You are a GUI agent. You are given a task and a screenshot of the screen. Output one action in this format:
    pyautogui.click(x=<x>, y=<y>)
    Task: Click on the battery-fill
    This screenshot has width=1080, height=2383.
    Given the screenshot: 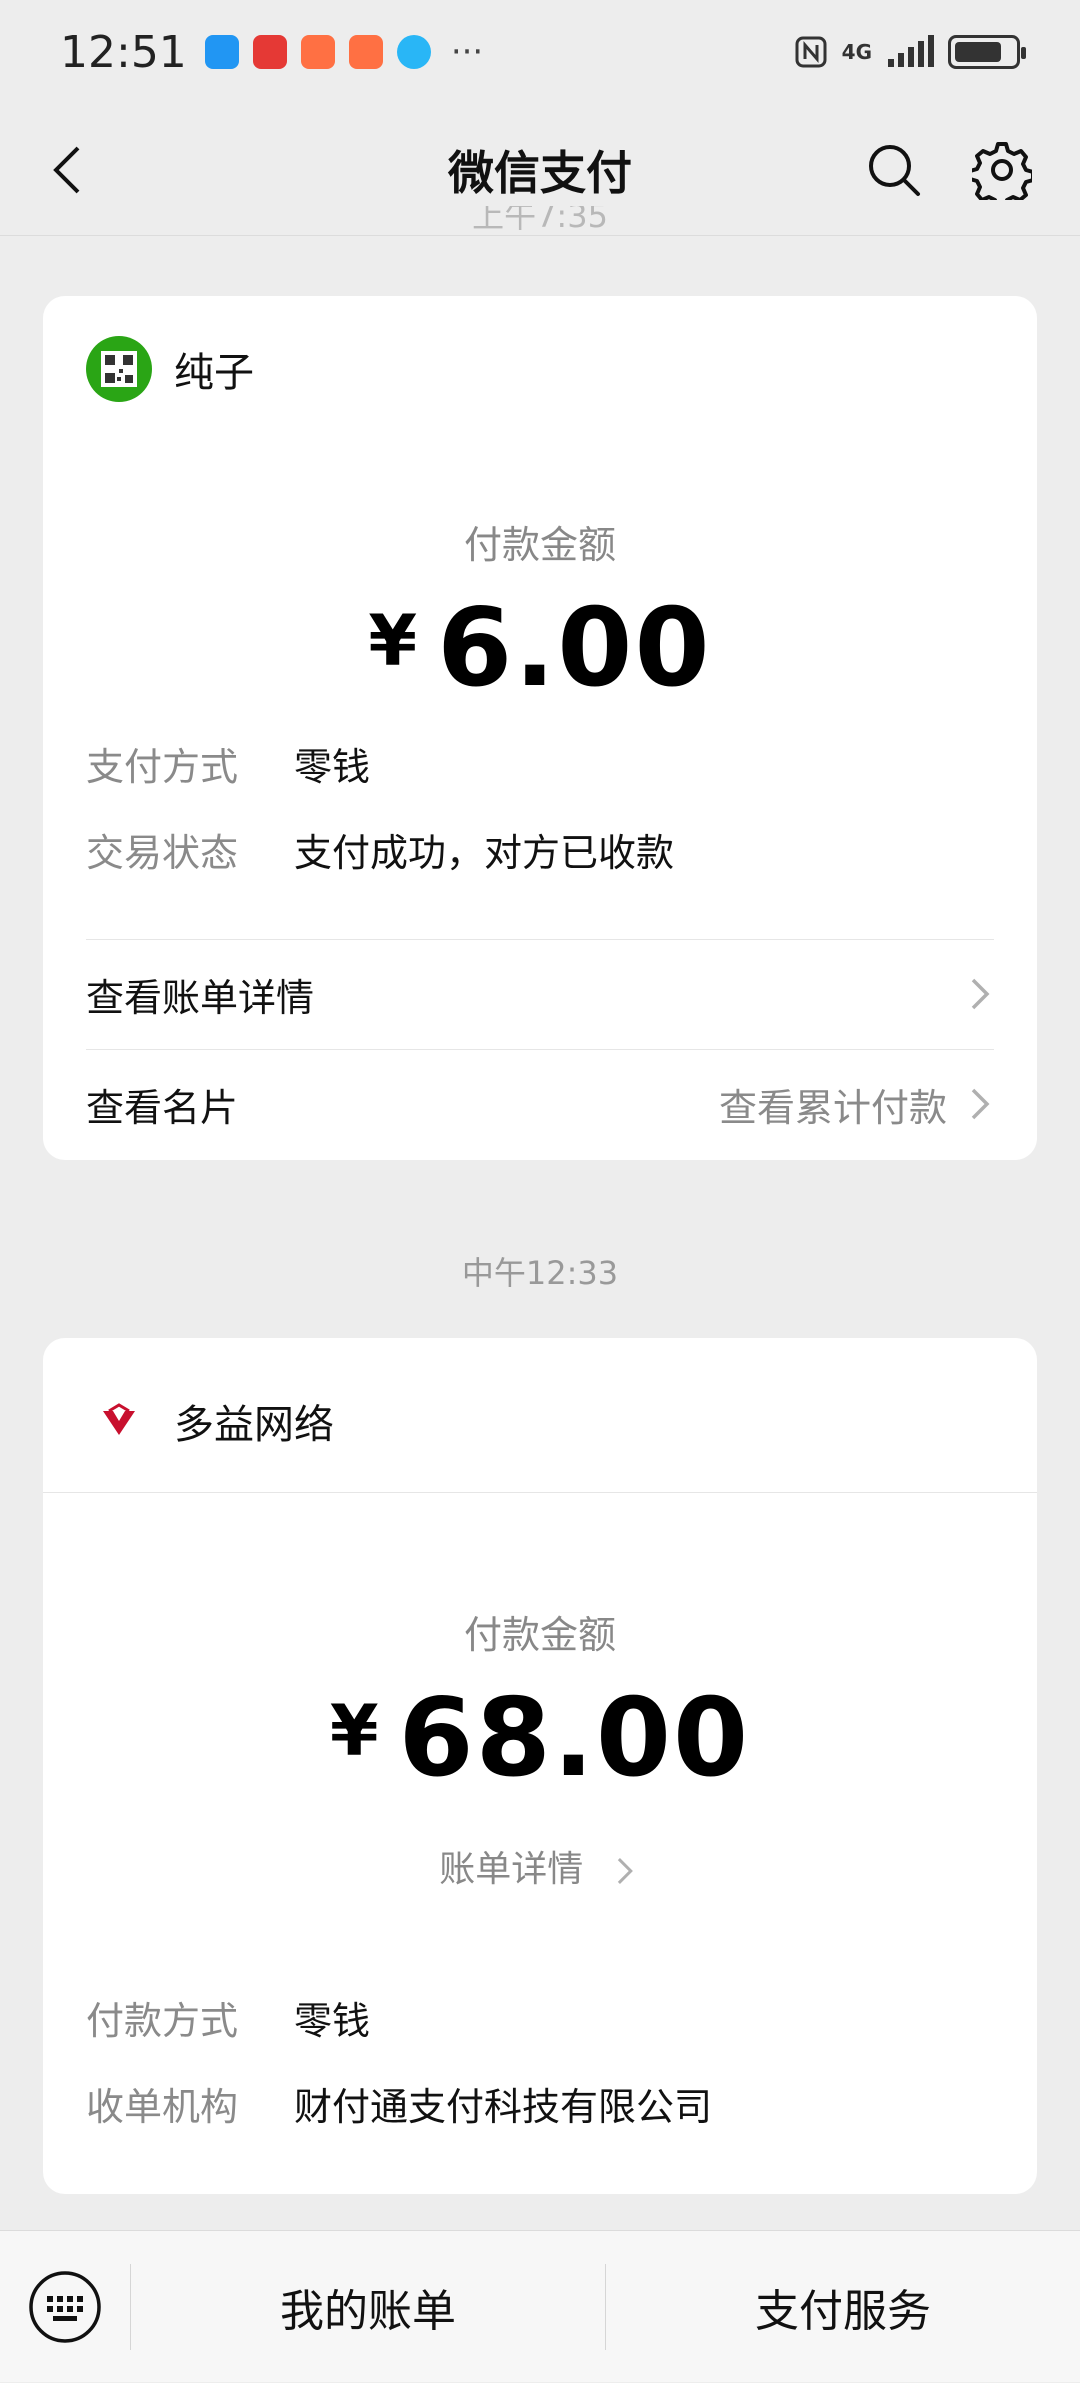 What is the action you would take?
    pyautogui.click(x=978, y=52)
    